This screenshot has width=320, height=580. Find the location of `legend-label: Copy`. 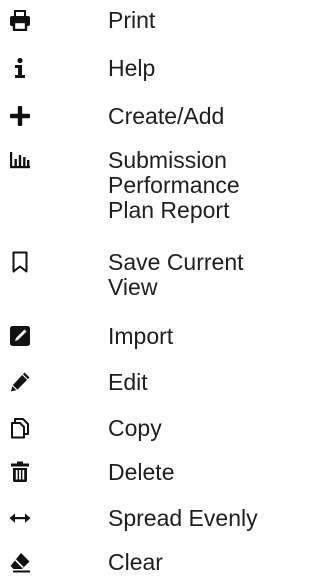

legend-label: Copy is located at coordinates (135, 428).